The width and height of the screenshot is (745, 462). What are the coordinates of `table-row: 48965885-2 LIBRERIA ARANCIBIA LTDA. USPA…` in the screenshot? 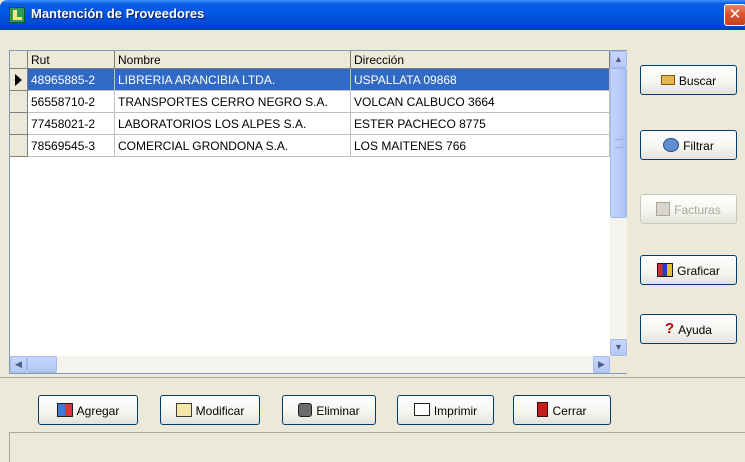 It's located at (310, 80).